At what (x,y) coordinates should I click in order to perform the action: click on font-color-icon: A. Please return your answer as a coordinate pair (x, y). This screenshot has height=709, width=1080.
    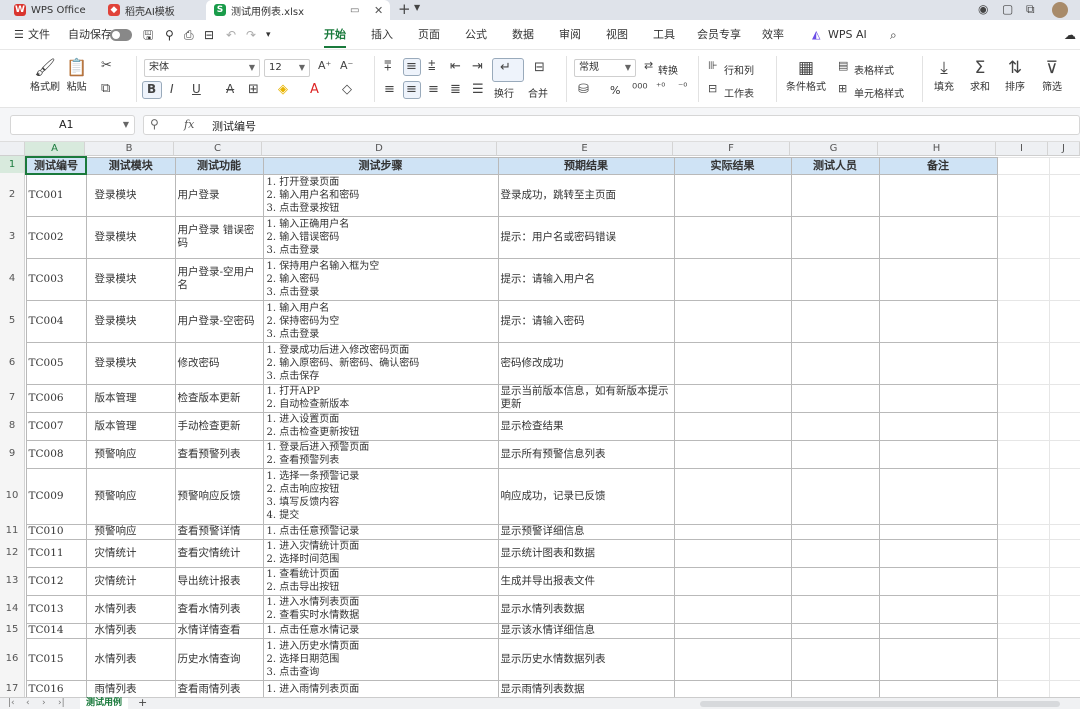
    Looking at the image, I should click on (314, 89).